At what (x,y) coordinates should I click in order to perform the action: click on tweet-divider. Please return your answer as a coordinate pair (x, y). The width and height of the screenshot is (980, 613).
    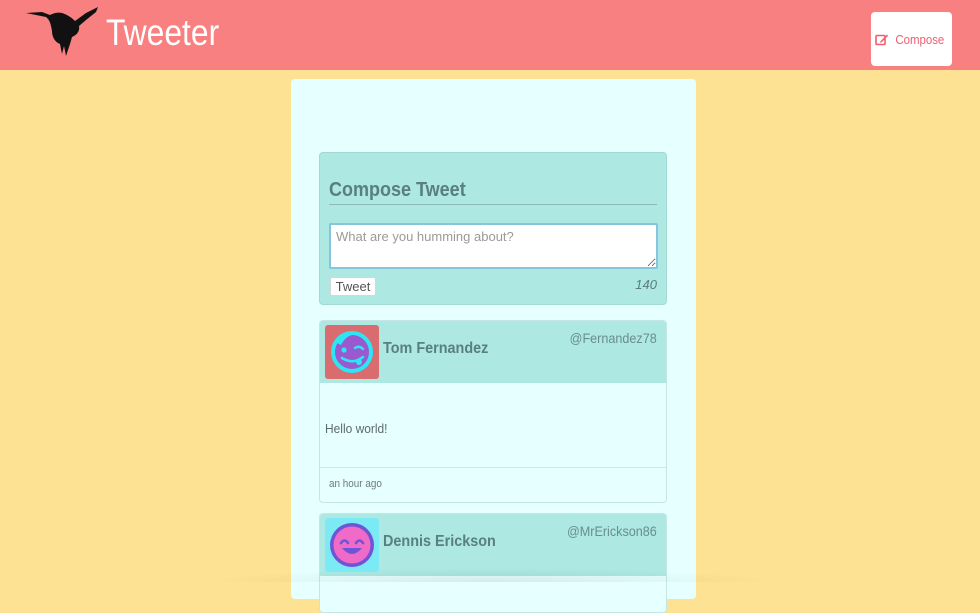
    Looking at the image, I should click on (493, 467).